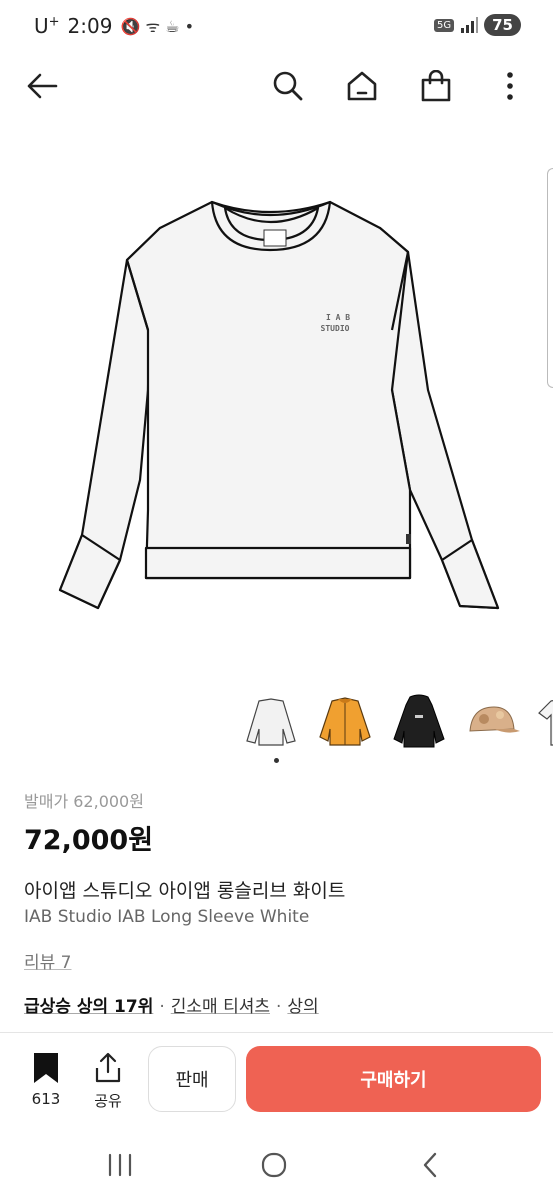 The width and height of the screenshot is (553, 1200). I want to click on home-circle-icon, so click(274, 1165).